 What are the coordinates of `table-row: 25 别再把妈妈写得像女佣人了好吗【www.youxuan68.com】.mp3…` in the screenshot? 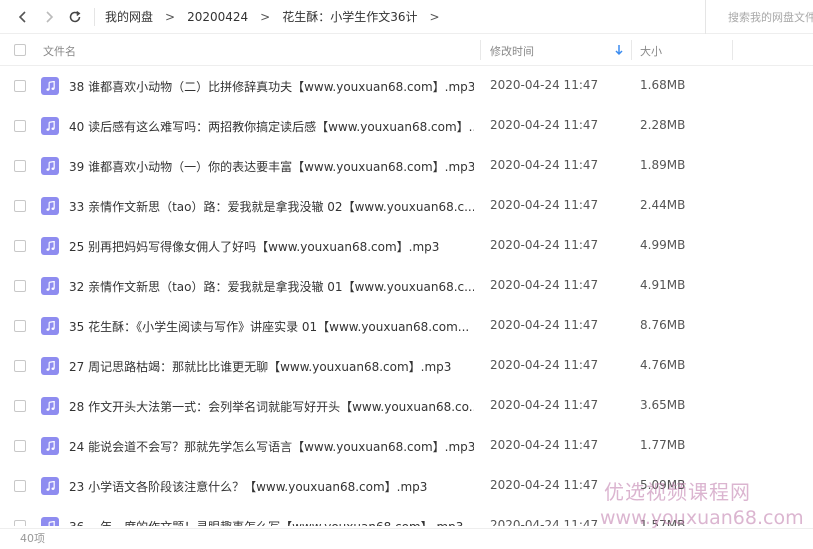 It's located at (406, 246).